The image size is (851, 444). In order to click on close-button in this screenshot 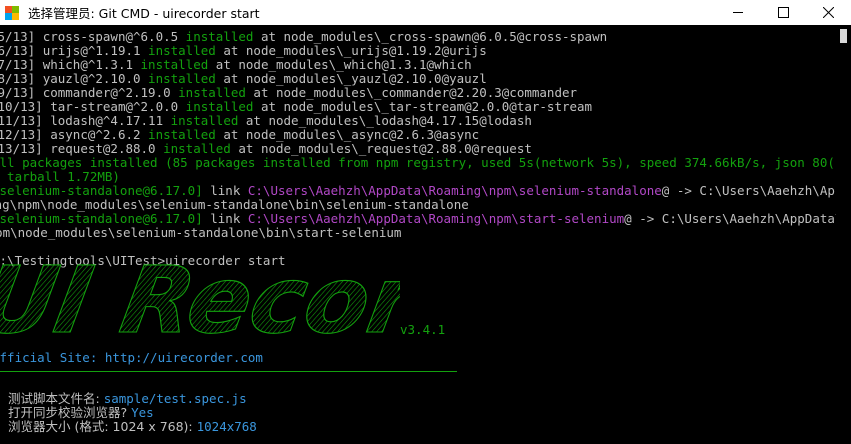, I will do `click(828, 12)`.